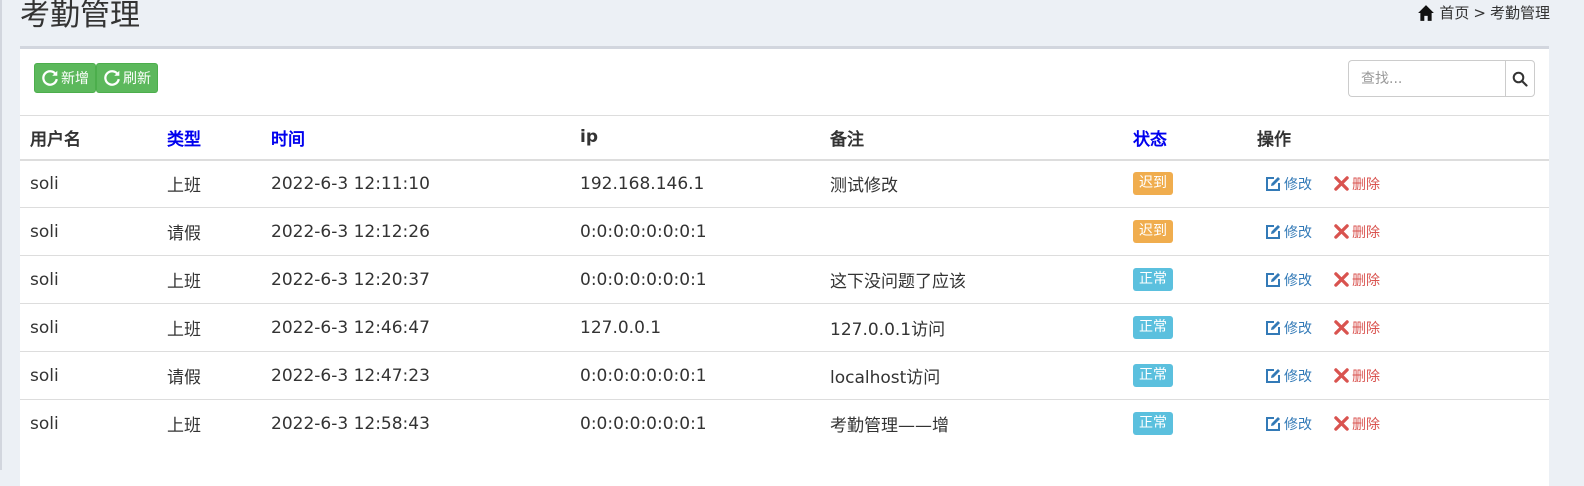  Describe the element at coordinates (1, 235) in the screenshot. I see `window-left-border` at that location.